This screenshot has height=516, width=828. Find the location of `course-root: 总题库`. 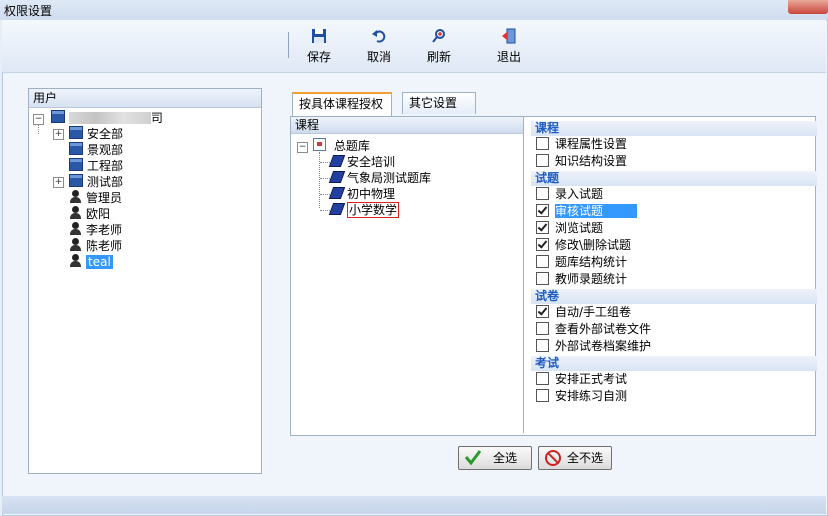

course-root: 总题库 is located at coordinates (341, 146).